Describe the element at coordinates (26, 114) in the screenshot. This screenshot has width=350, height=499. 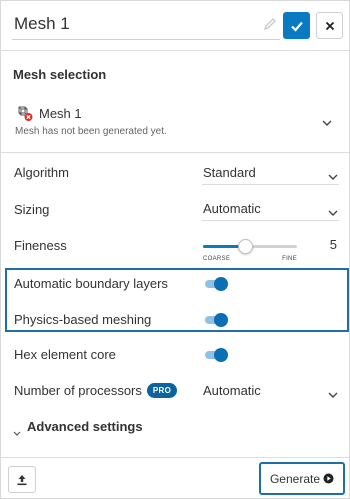
I see `mesh-error-icon` at that location.